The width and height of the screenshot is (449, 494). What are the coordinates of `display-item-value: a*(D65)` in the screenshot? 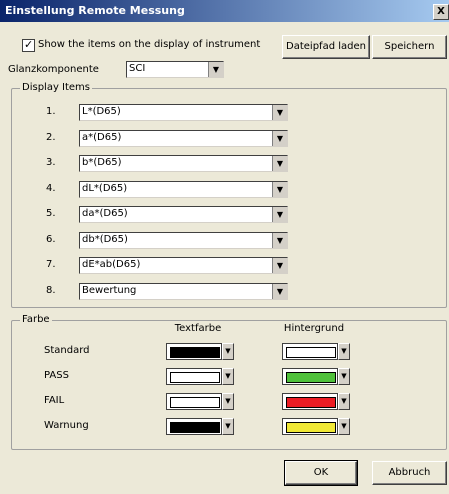 It's located at (102, 137).